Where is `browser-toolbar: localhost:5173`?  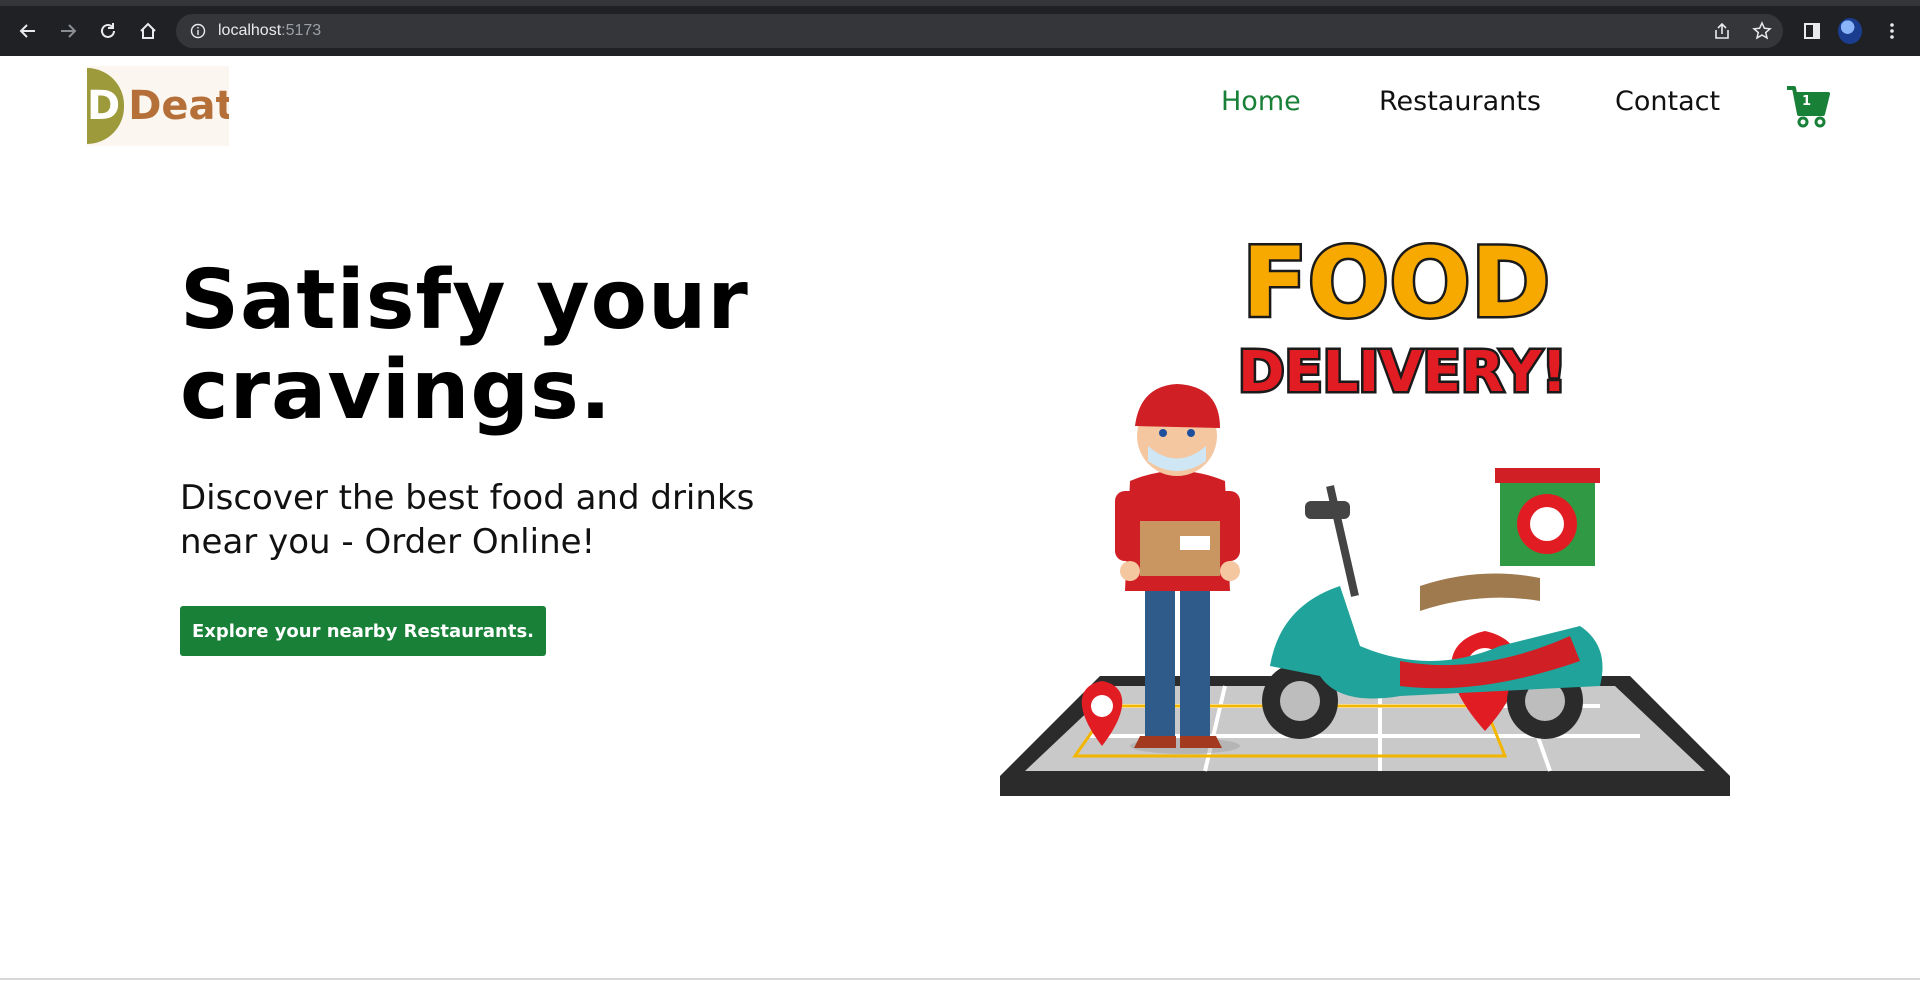
browser-toolbar: localhost:5173 is located at coordinates (960, 28).